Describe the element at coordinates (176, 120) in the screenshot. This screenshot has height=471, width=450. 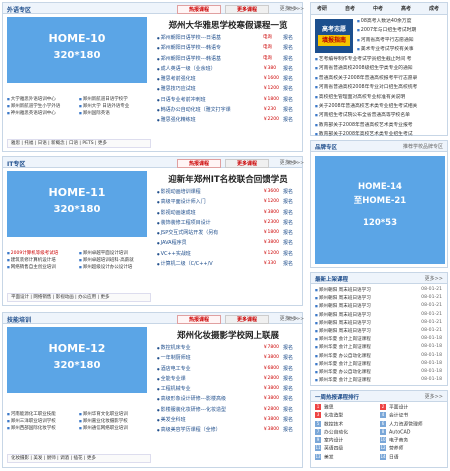
I see `course-name: 雅思强化精练班` at that location.